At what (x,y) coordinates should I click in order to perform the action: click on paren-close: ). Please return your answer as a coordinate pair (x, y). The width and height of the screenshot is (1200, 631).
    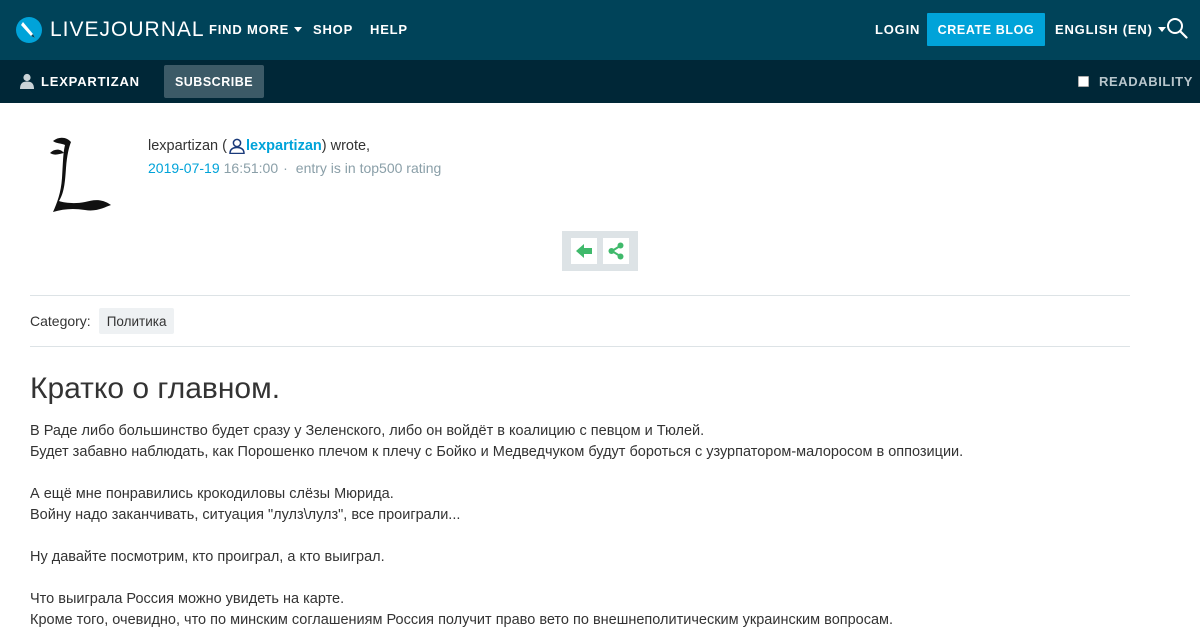
    Looking at the image, I should click on (326, 146).